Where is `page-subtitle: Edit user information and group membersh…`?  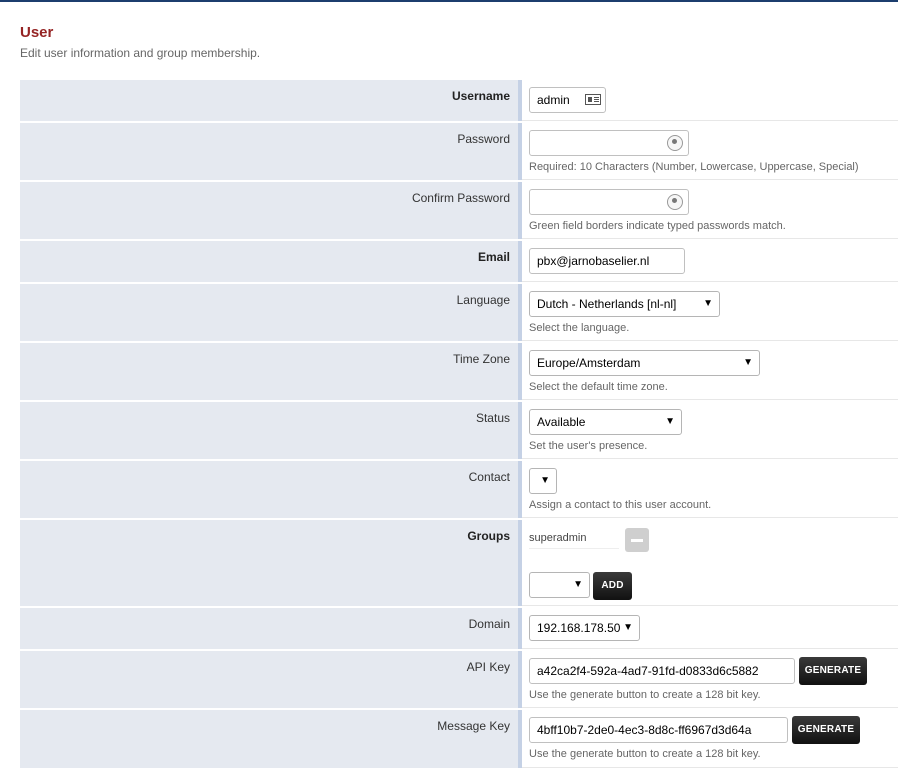
page-subtitle: Edit user information and group membersh… is located at coordinates (140, 53).